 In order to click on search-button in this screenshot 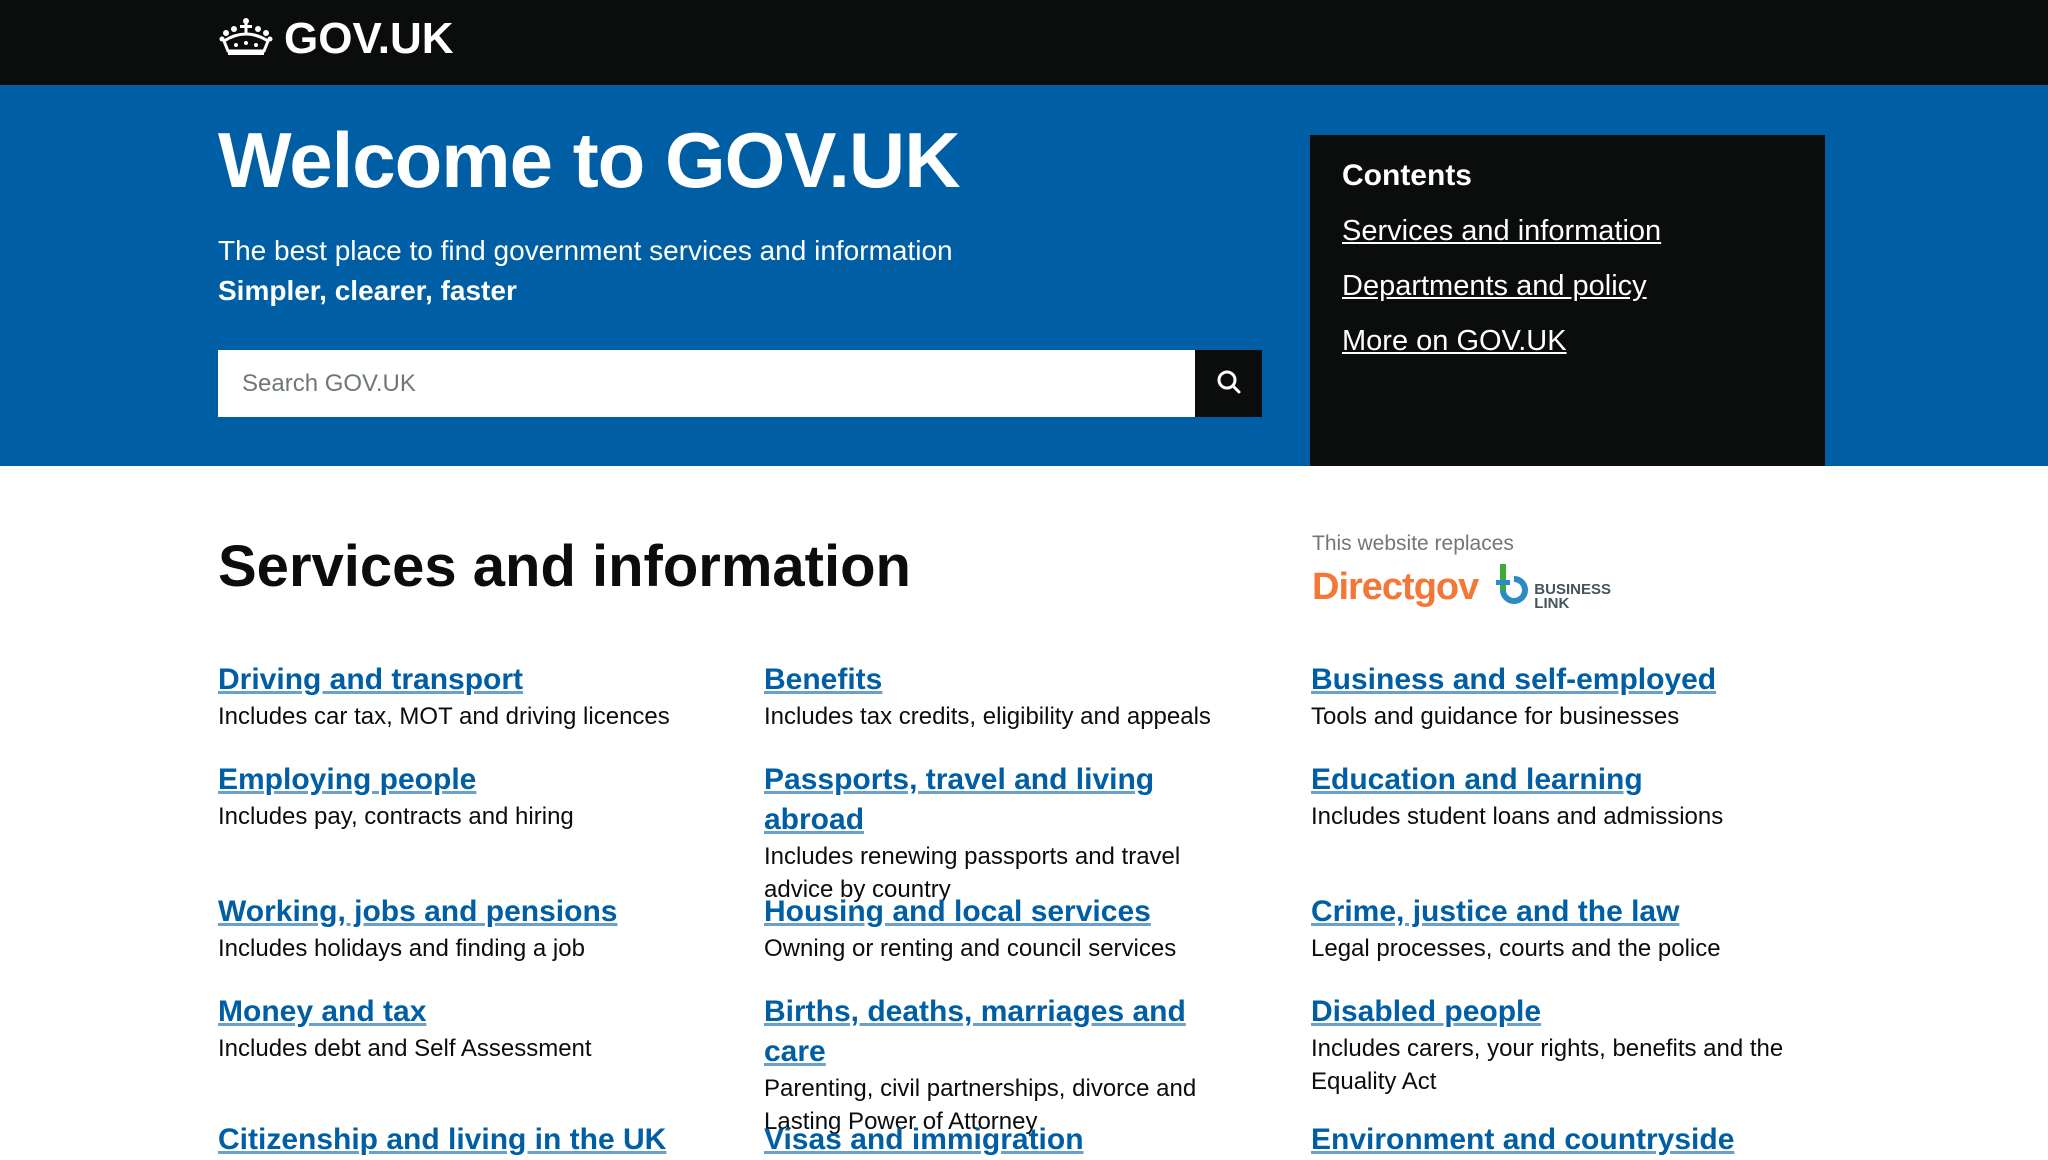, I will do `click(1228, 383)`.